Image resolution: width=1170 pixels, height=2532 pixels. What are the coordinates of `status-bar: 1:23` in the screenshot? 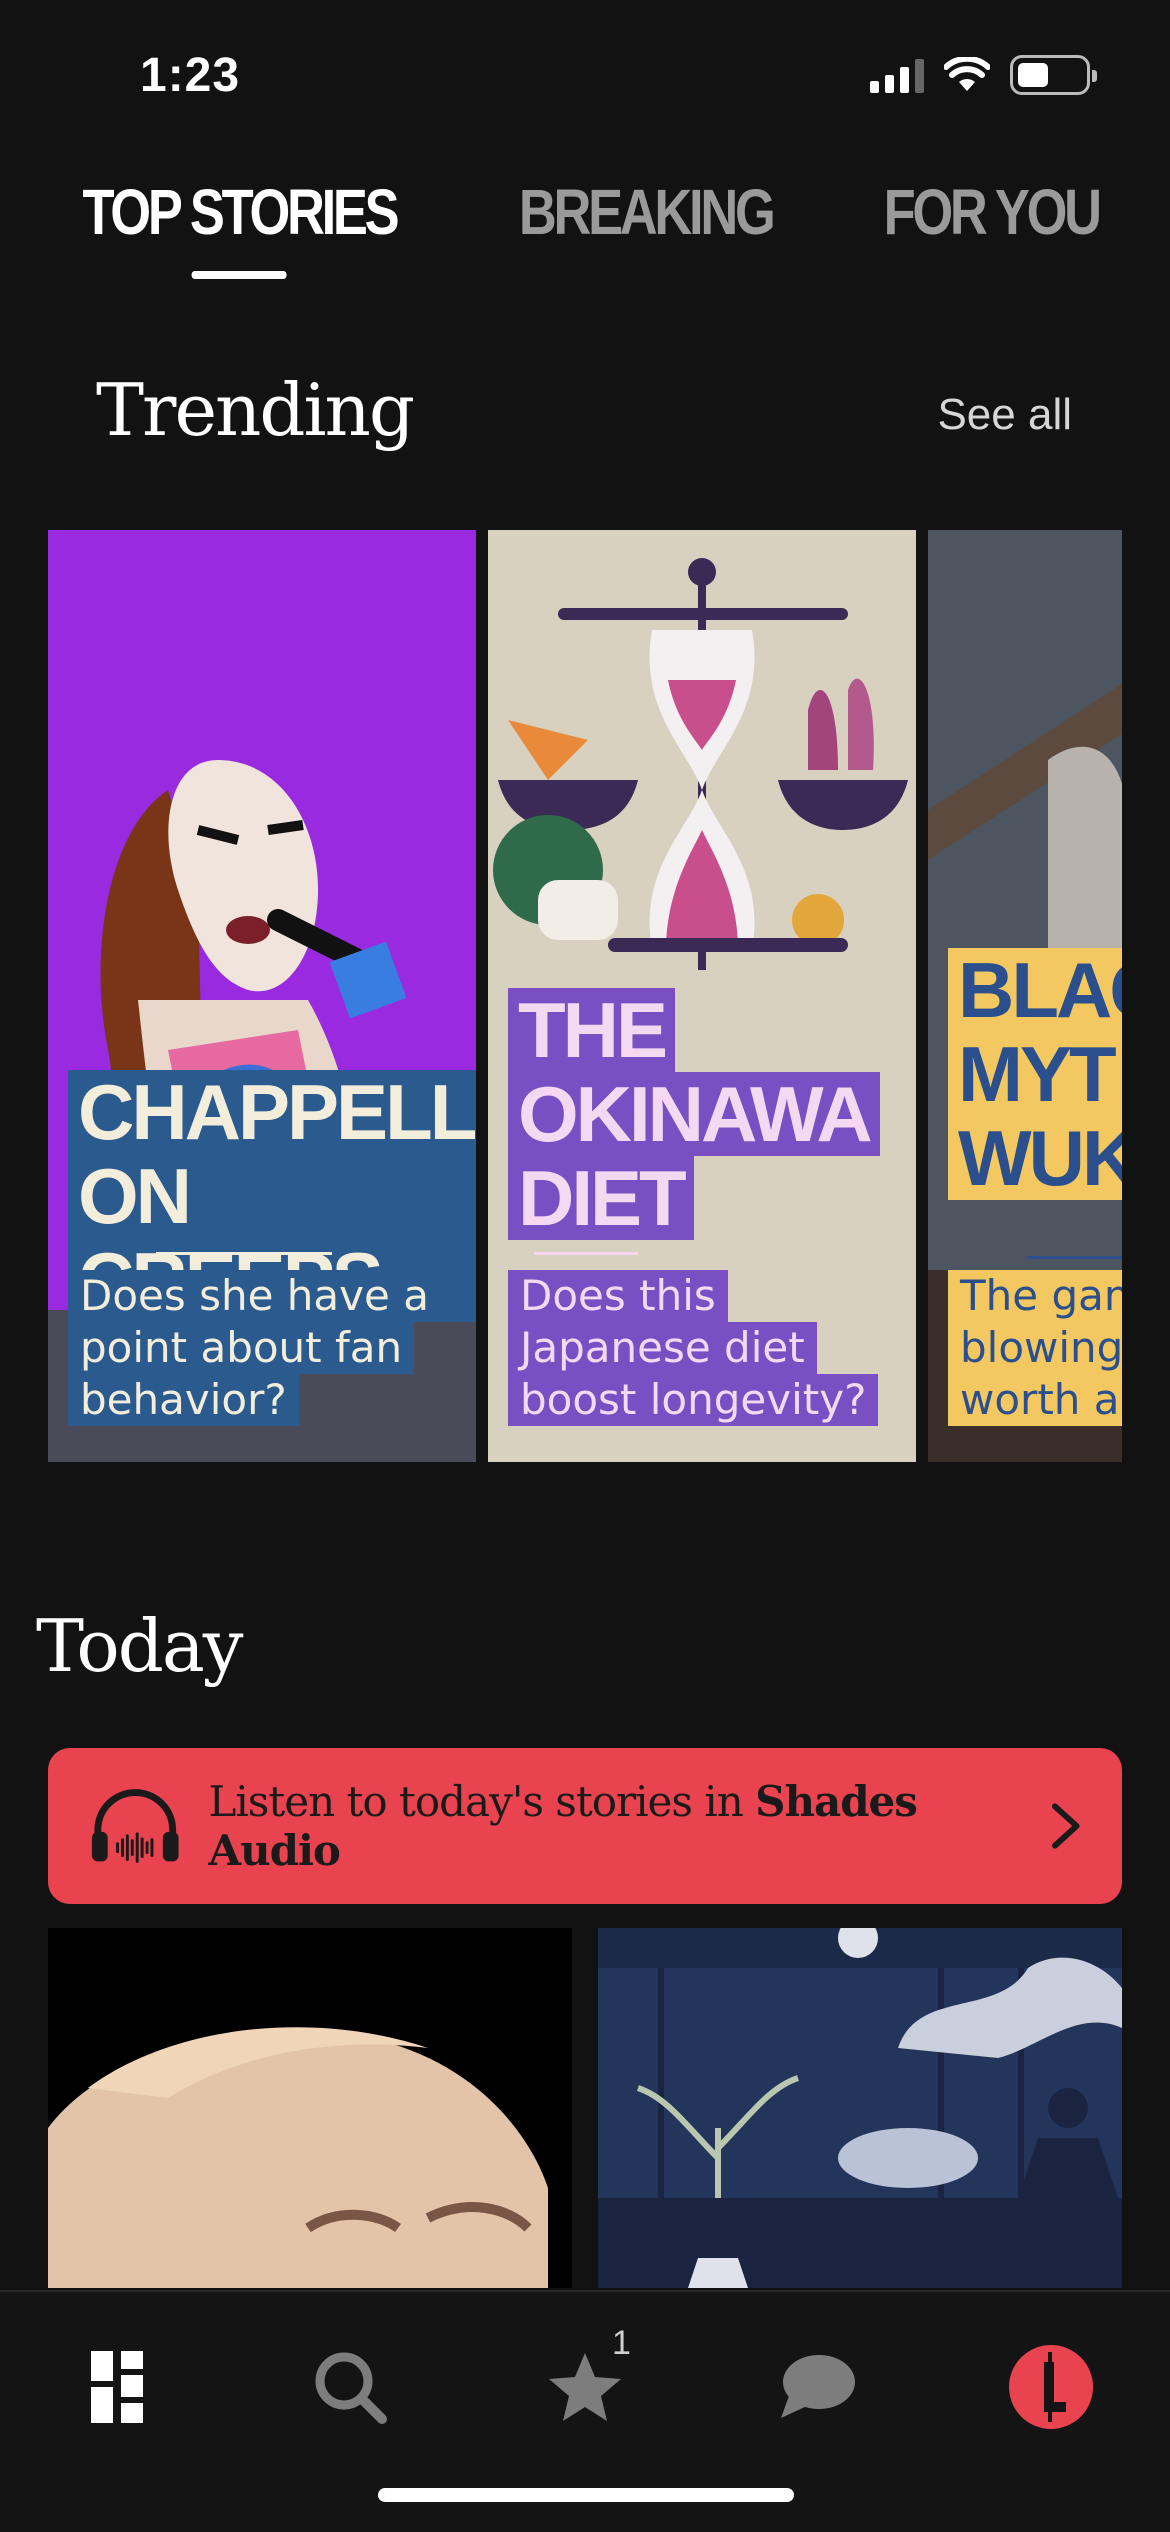 It's located at (585, 75).